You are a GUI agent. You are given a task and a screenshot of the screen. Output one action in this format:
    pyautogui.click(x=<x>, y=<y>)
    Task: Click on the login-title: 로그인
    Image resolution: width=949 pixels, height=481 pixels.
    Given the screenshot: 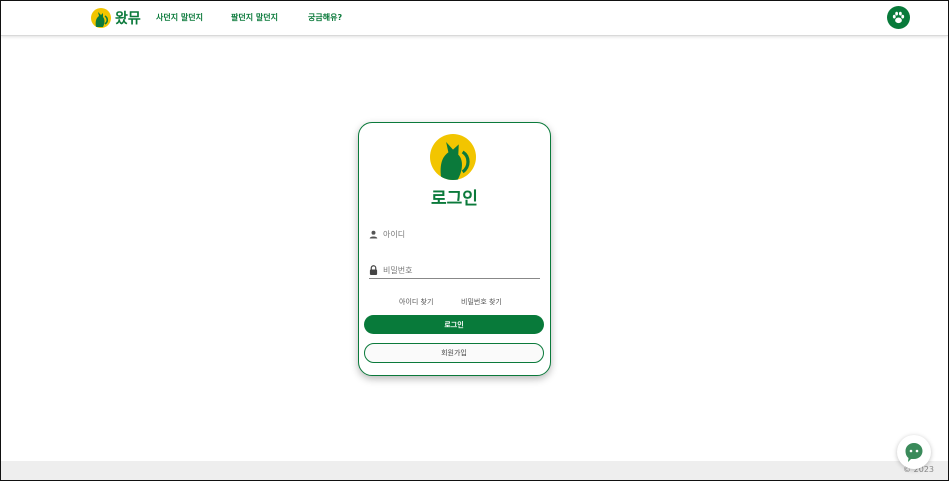 What is the action you would take?
    pyautogui.click(x=454, y=199)
    